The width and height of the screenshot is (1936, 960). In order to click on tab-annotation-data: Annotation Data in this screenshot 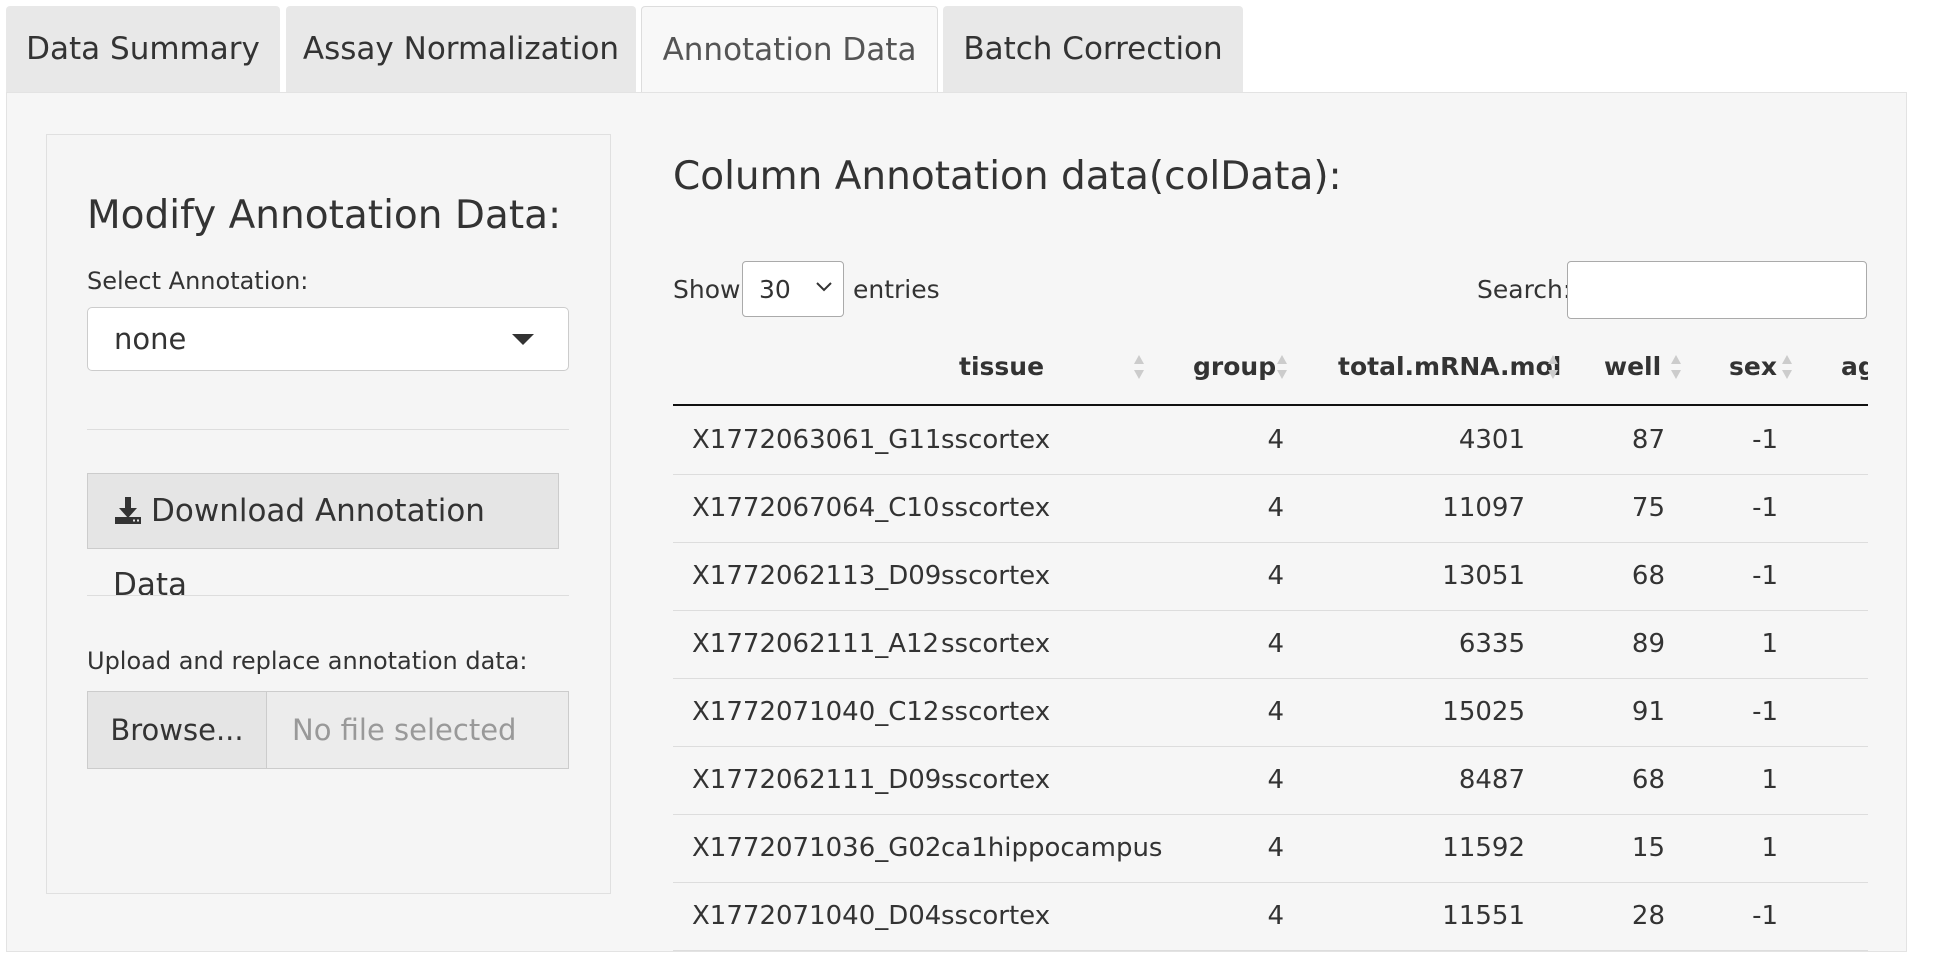, I will do `click(789, 50)`.